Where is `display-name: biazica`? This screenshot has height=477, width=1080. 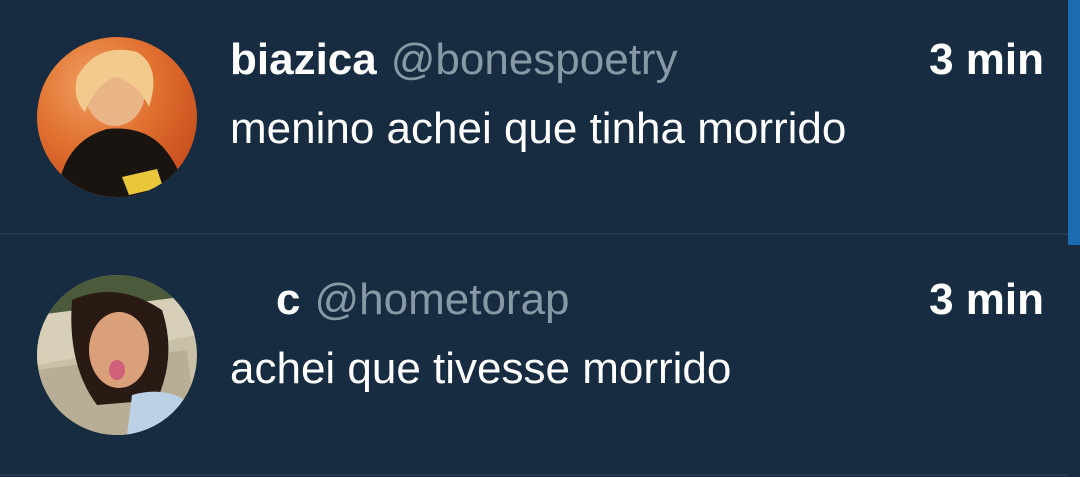 display-name: biazica is located at coordinates (303, 60).